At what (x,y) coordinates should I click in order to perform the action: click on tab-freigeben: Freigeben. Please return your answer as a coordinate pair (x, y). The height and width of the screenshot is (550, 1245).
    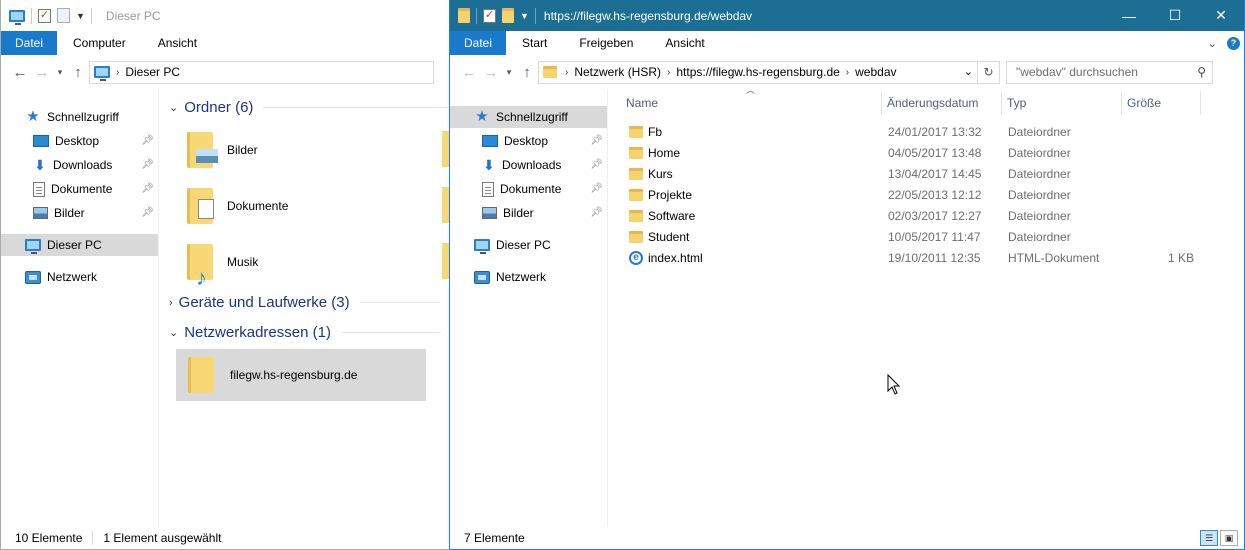
    Looking at the image, I should click on (606, 43).